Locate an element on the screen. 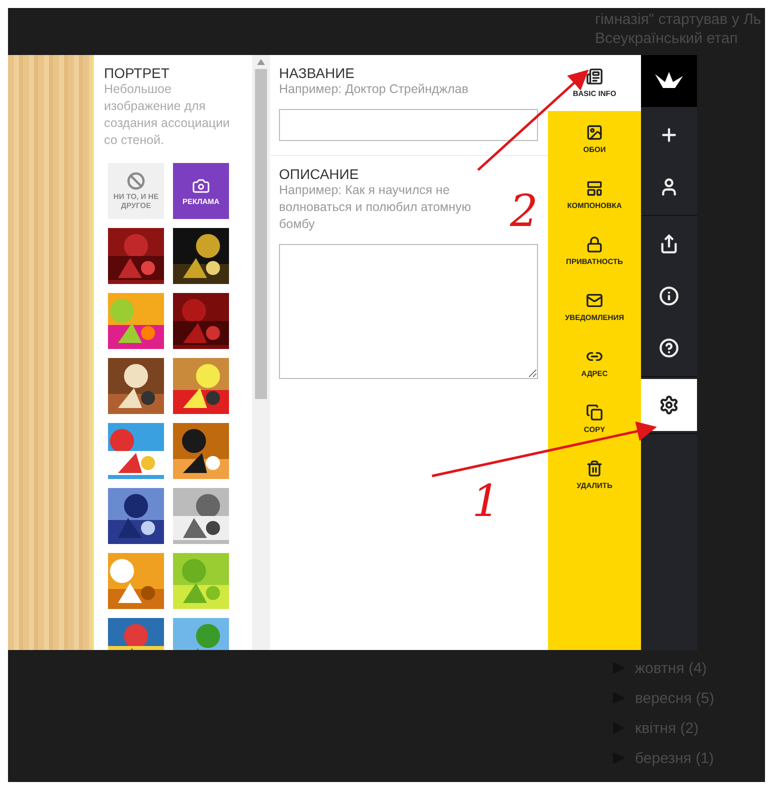 This screenshot has width=769, height=785. field-label: ОПИСАНИЕ is located at coordinates (319, 174).